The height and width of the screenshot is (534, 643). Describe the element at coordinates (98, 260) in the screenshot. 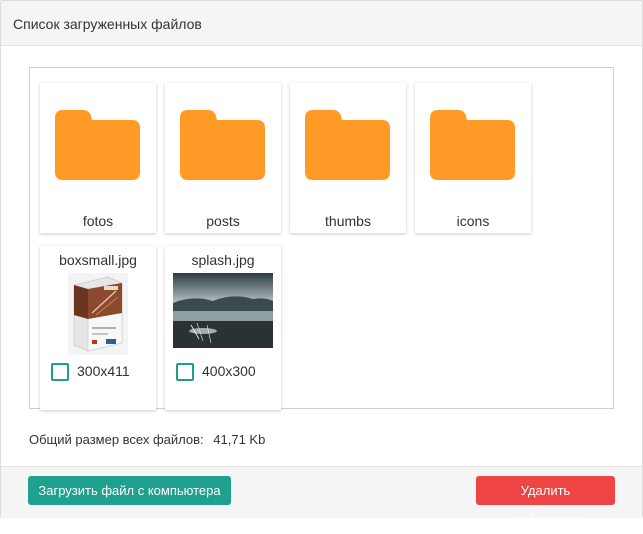

I see `file-name: boxsmall.jpg` at that location.